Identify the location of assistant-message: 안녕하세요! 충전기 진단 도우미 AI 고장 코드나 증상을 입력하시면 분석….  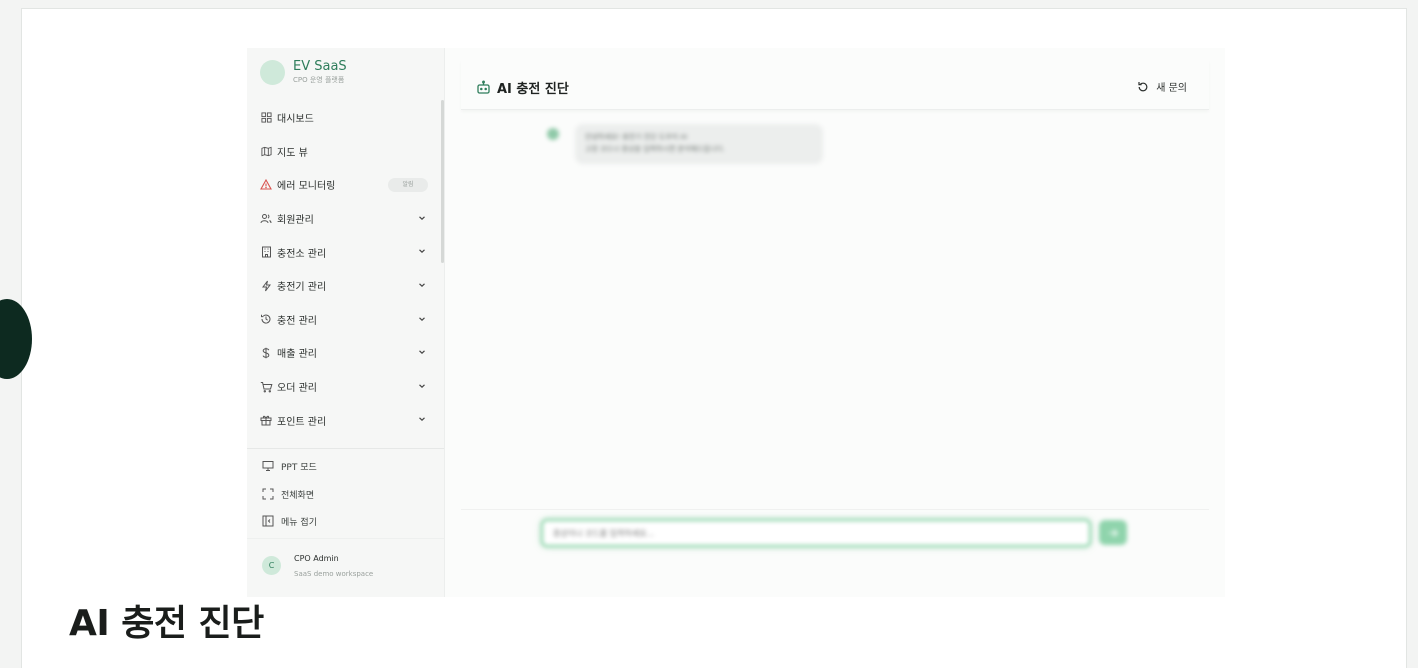
(685, 144).